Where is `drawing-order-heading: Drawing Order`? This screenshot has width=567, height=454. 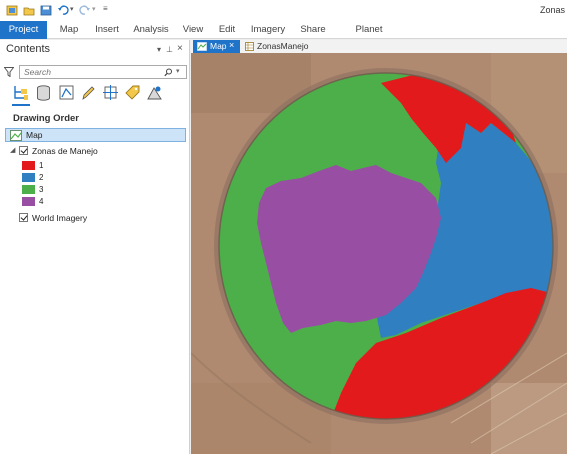
drawing-order-heading: Drawing Order is located at coordinates (46, 118).